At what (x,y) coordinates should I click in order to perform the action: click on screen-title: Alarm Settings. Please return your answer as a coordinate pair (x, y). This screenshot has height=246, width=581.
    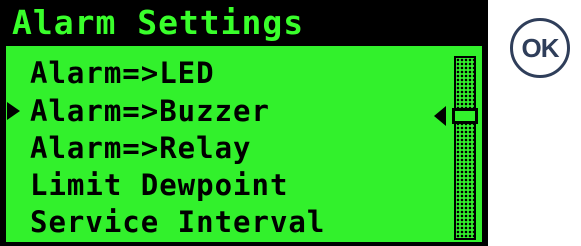
    Looking at the image, I should click on (158, 22).